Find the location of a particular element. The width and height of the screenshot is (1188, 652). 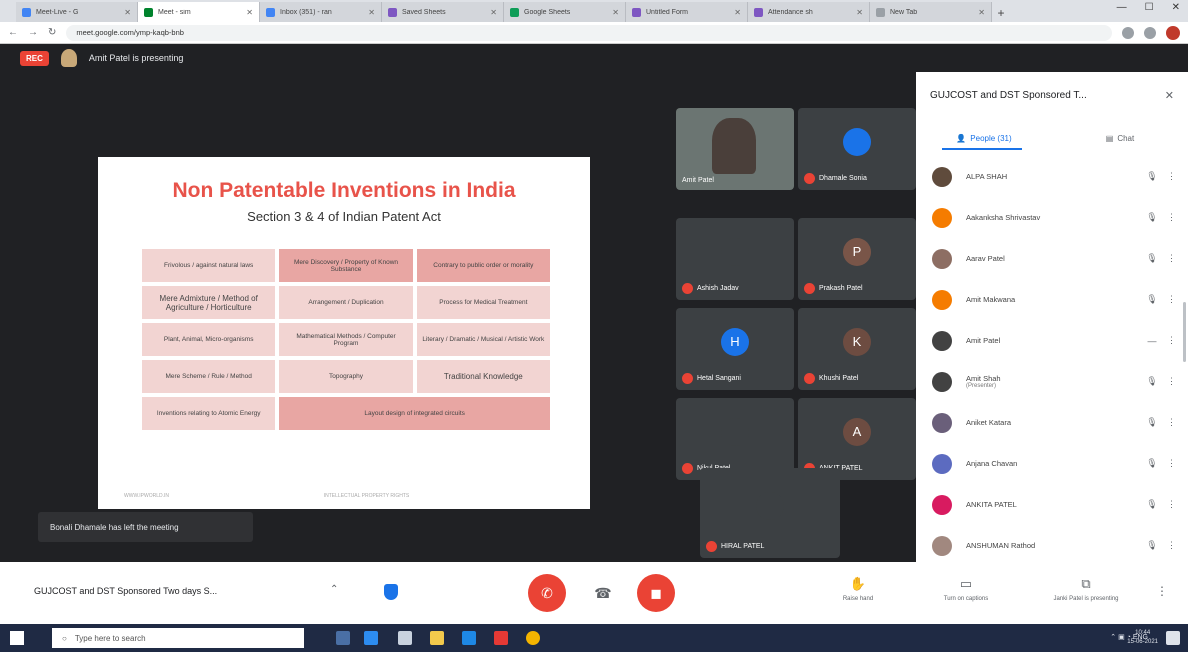

participant-tile: Amit Patel is located at coordinates (735, 149).